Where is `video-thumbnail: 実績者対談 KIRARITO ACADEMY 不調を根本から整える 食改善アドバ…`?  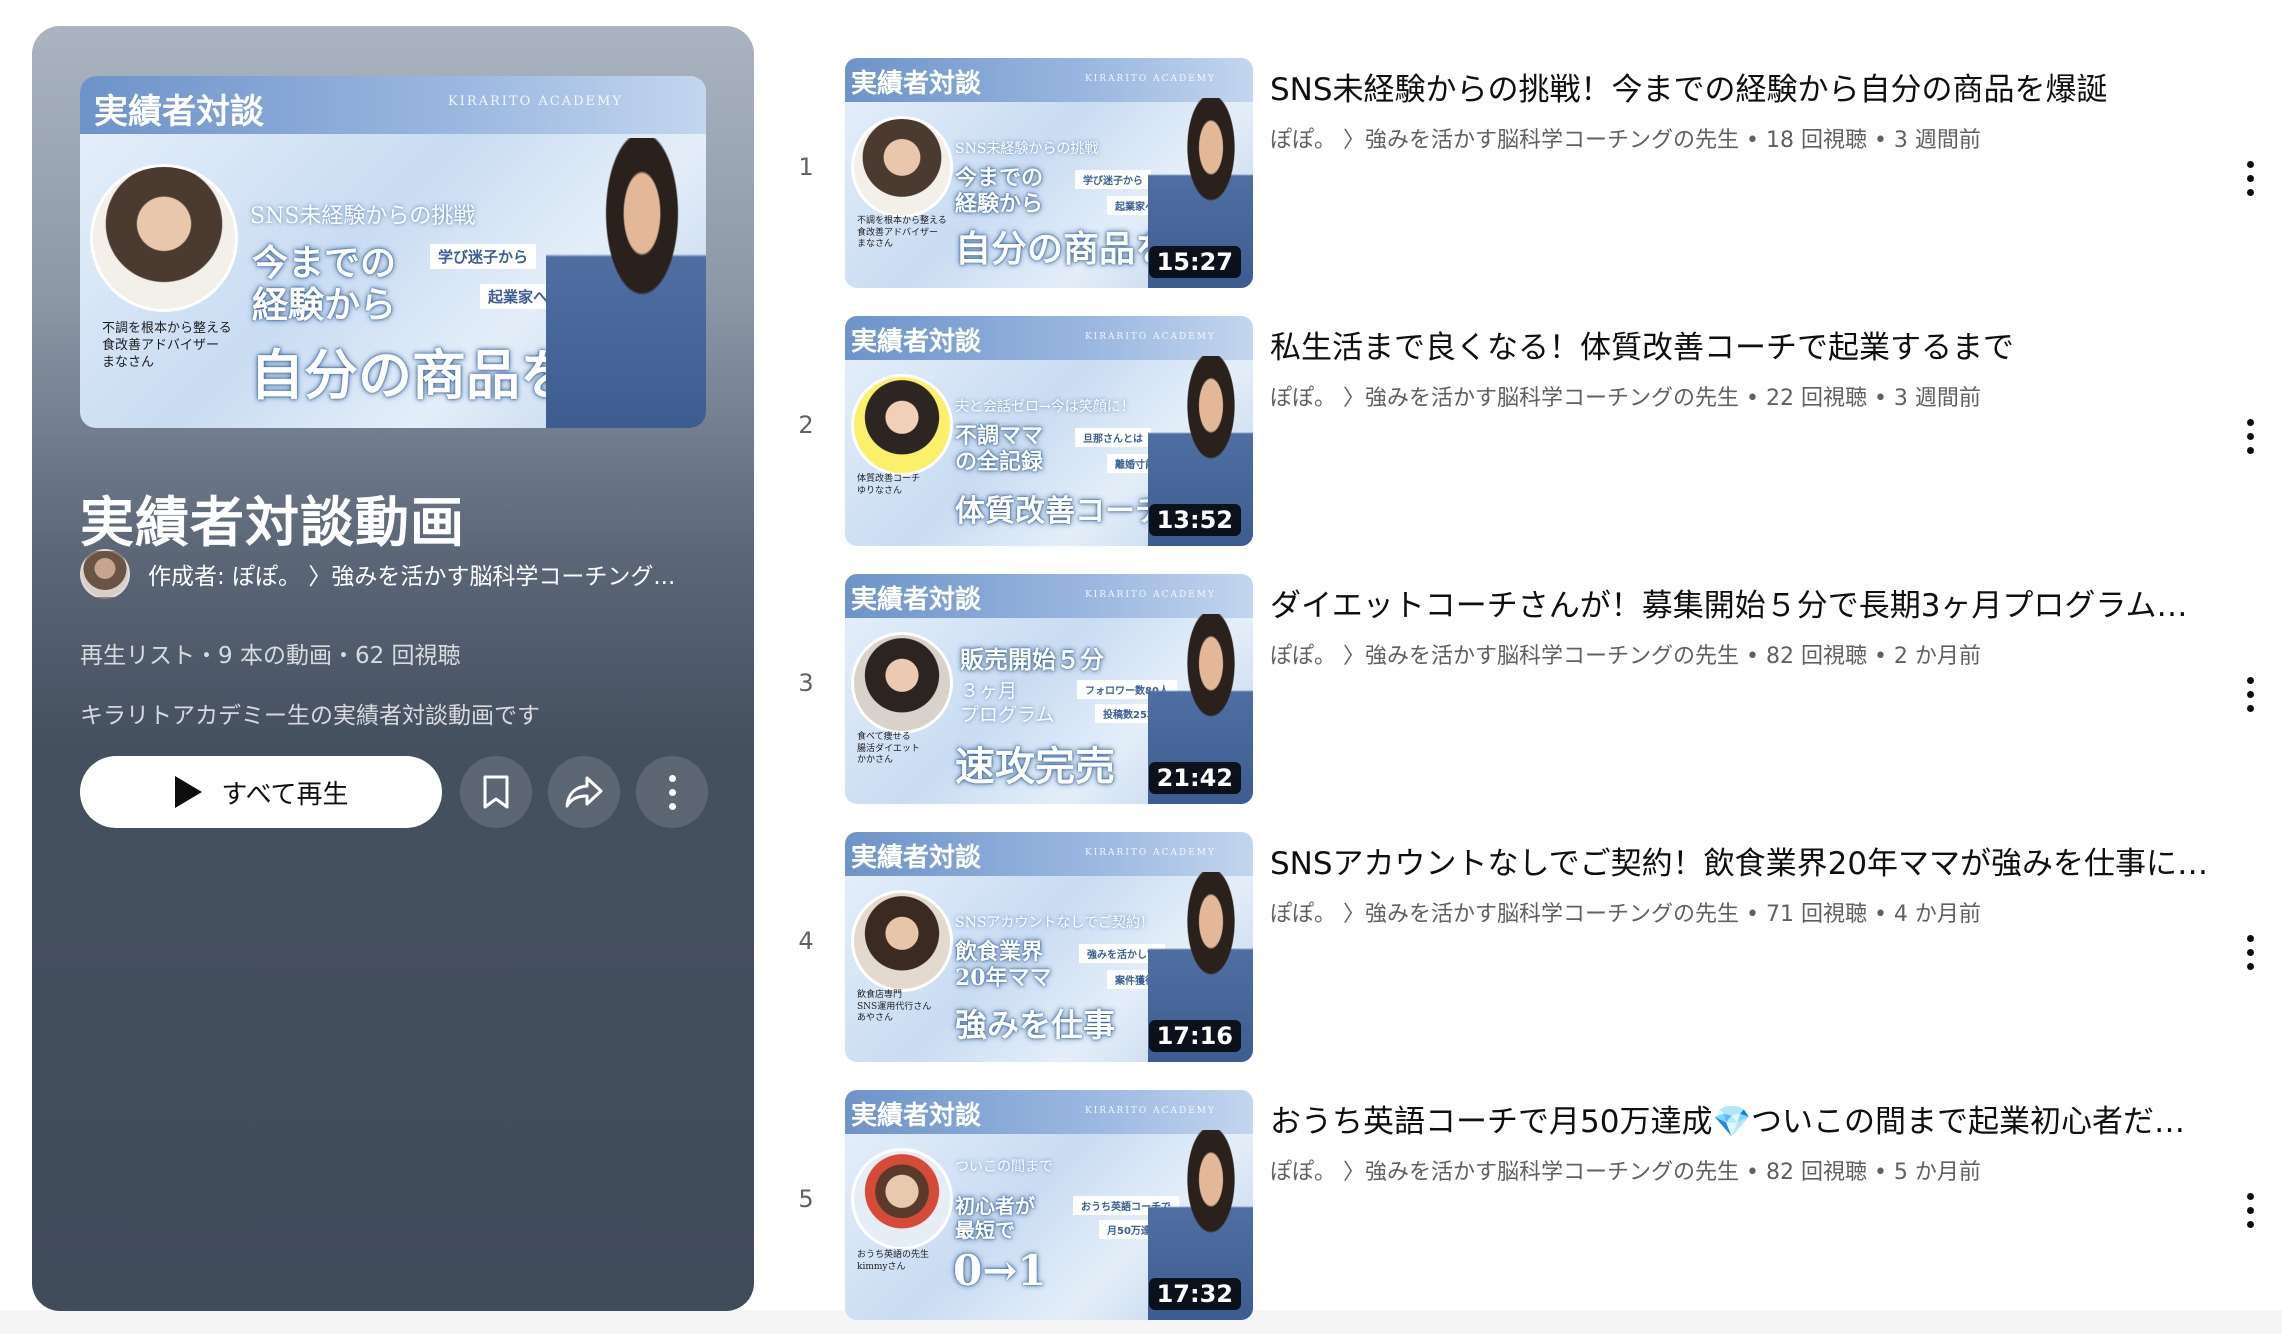
video-thumbnail: 実績者対談 KIRARITO ACADEMY 不調を根本から整える 食改善アドバ… is located at coordinates (1049, 173).